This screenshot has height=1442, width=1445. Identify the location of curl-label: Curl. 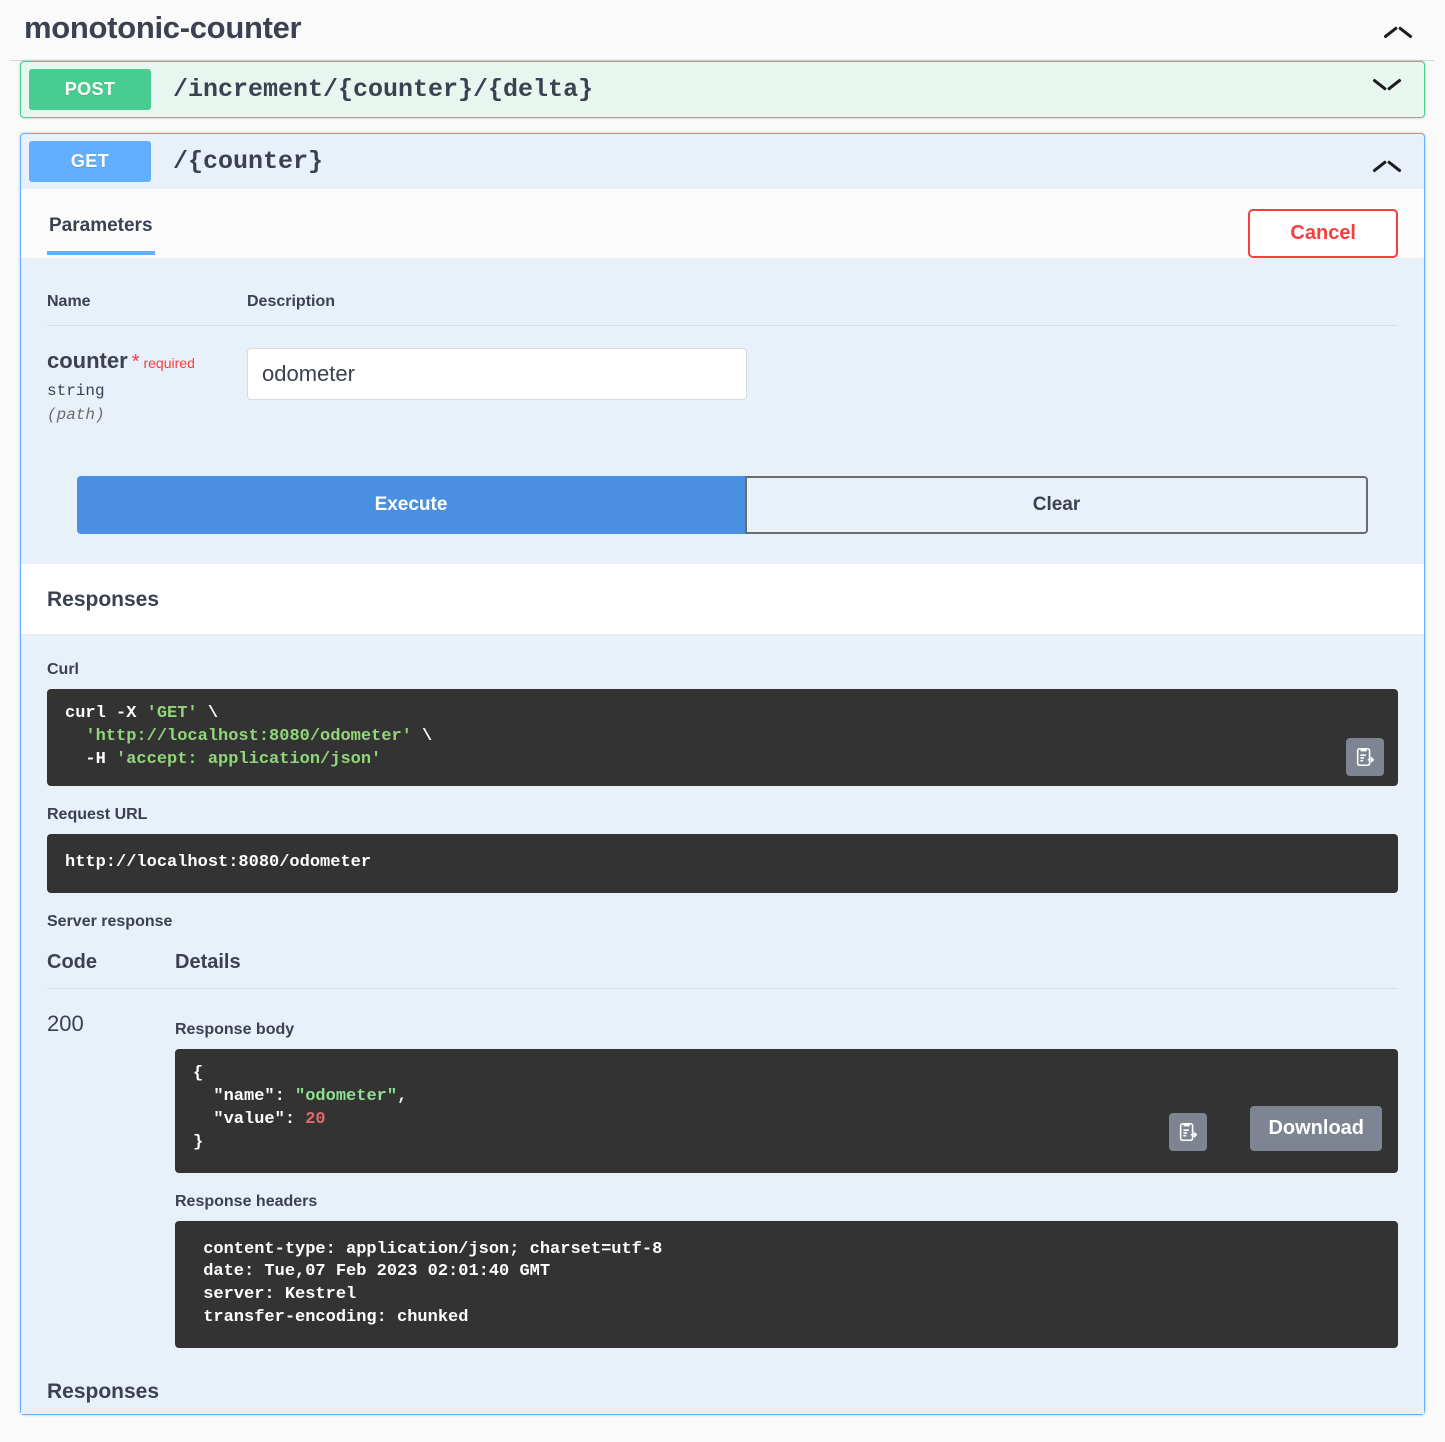
(63, 669).